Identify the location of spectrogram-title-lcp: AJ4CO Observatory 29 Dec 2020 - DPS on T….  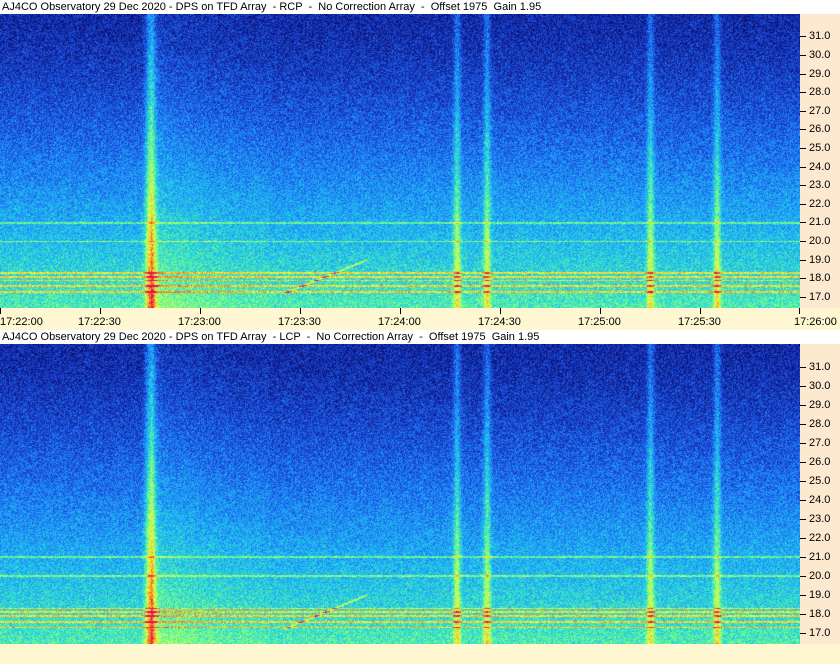
(420, 337).